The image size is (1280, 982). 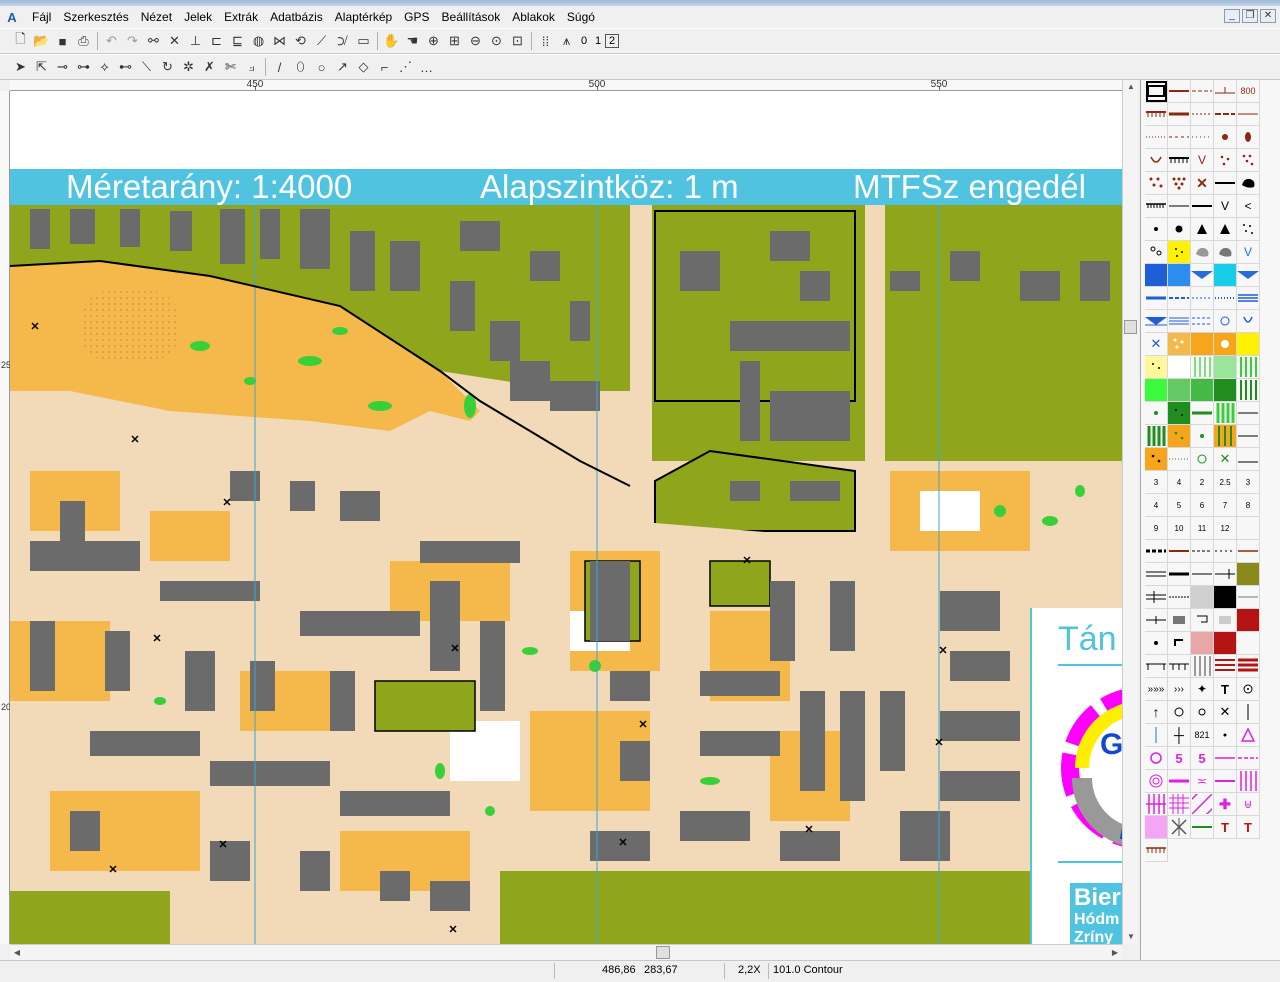 What do you see at coordinates (433, 41) in the screenshot?
I see `zoom-in-icon: ⊕` at bounding box center [433, 41].